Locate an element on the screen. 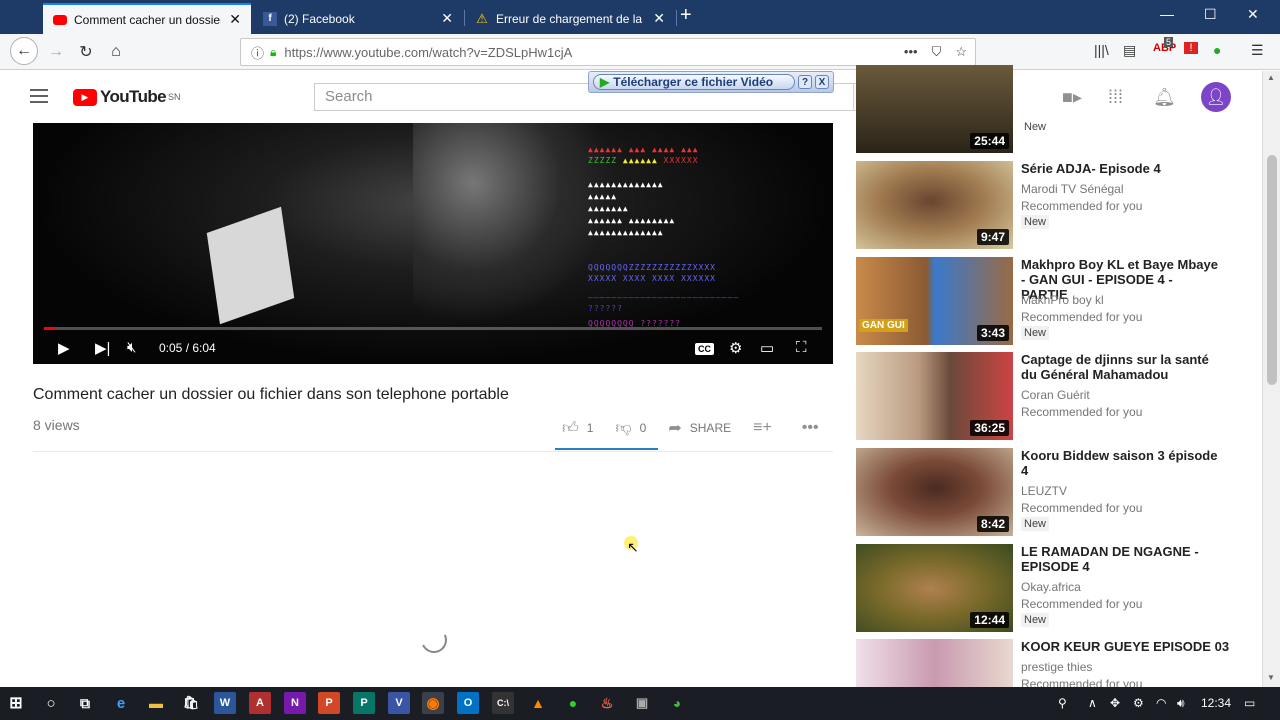 Image resolution: width=1280 pixels, height=720 pixels. back-button: ← is located at coordinates (24, 51).